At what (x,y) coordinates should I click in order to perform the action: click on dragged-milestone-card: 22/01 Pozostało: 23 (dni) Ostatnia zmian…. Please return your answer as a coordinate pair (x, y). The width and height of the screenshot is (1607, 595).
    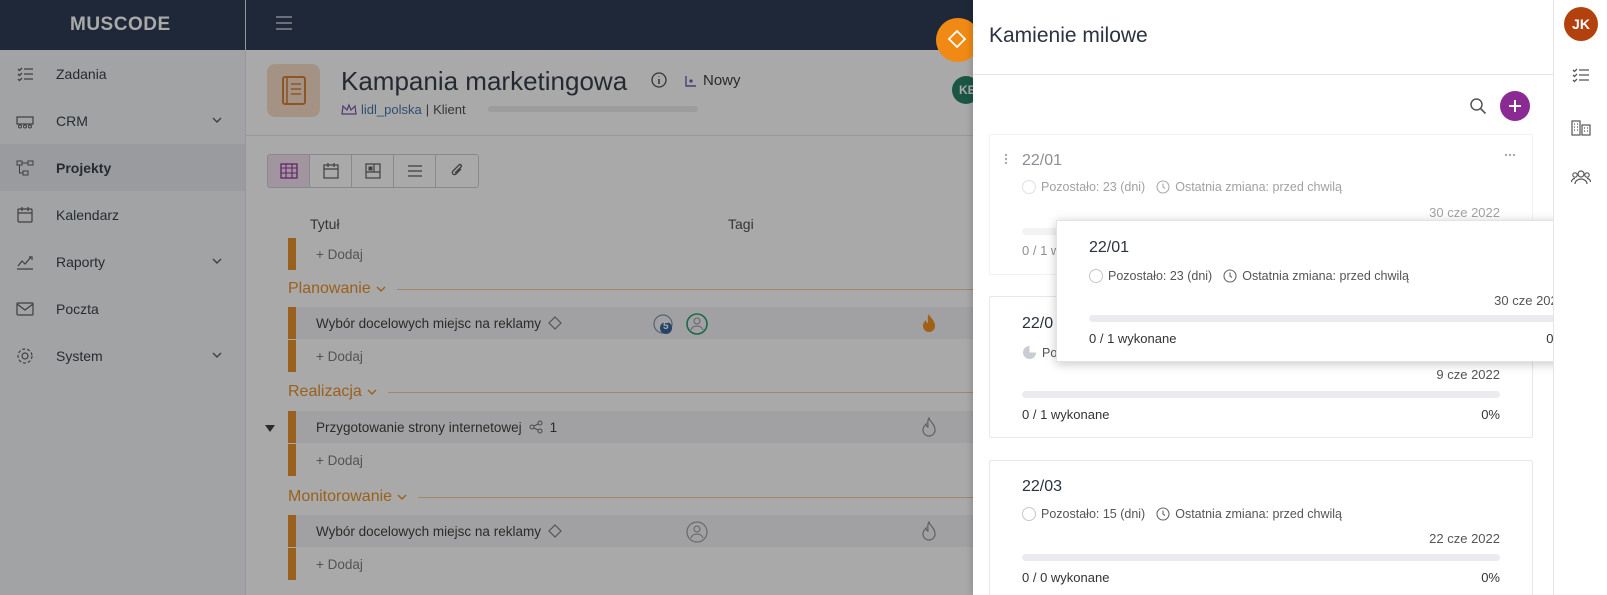
    Looking at the image, I should click on (1327, 291).